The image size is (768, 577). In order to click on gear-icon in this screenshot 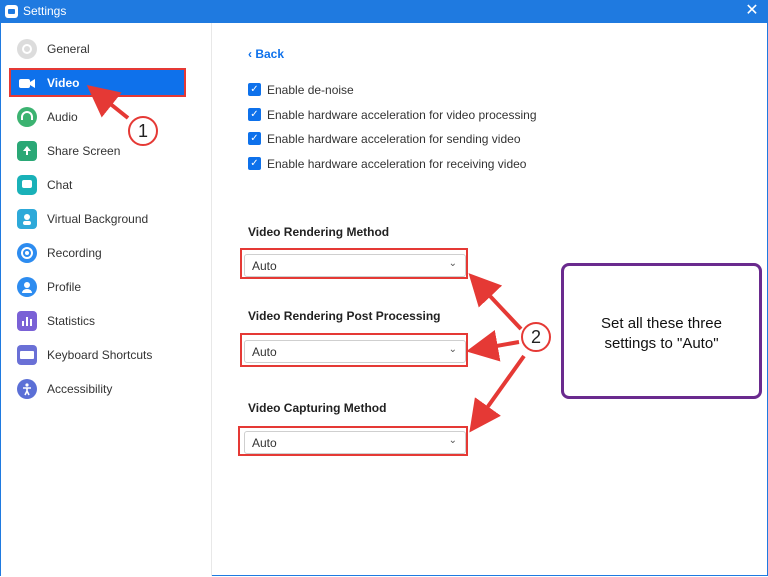, I will do `click(27, 49)`.